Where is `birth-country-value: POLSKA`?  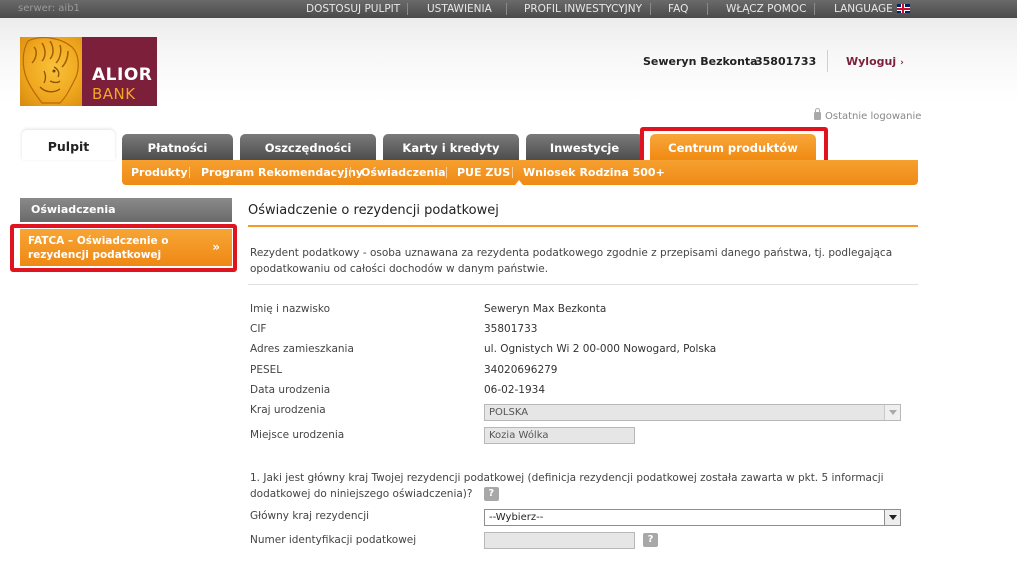 birth-country-value: POLSKA is located at coordinates (509, 412).